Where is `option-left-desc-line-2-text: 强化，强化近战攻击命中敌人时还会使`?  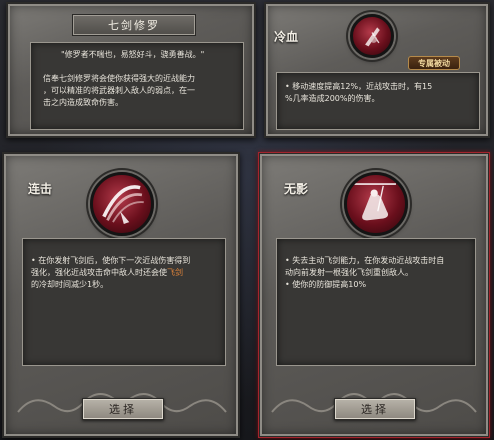
option-left-desc-line-2-text: 强化，强化近战攻击命中敌人时还会使 is located at coordinates (99, 272).